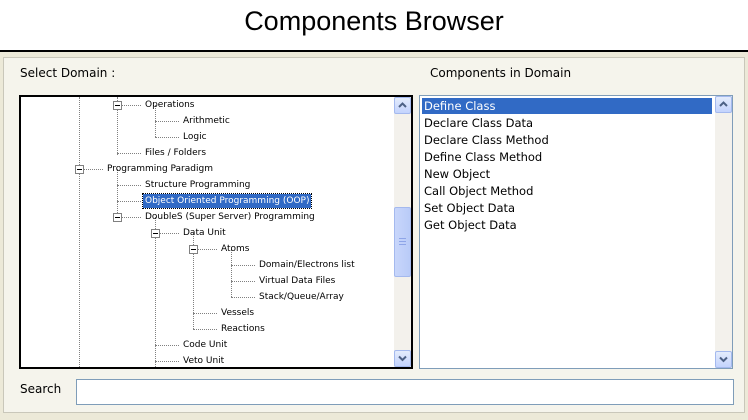 The image size is (748, 420). What do you see at coordinates (297, 281) in the screenshot?
I see `tree-node: Virtual Data Files` at bounding box center [297, 281].